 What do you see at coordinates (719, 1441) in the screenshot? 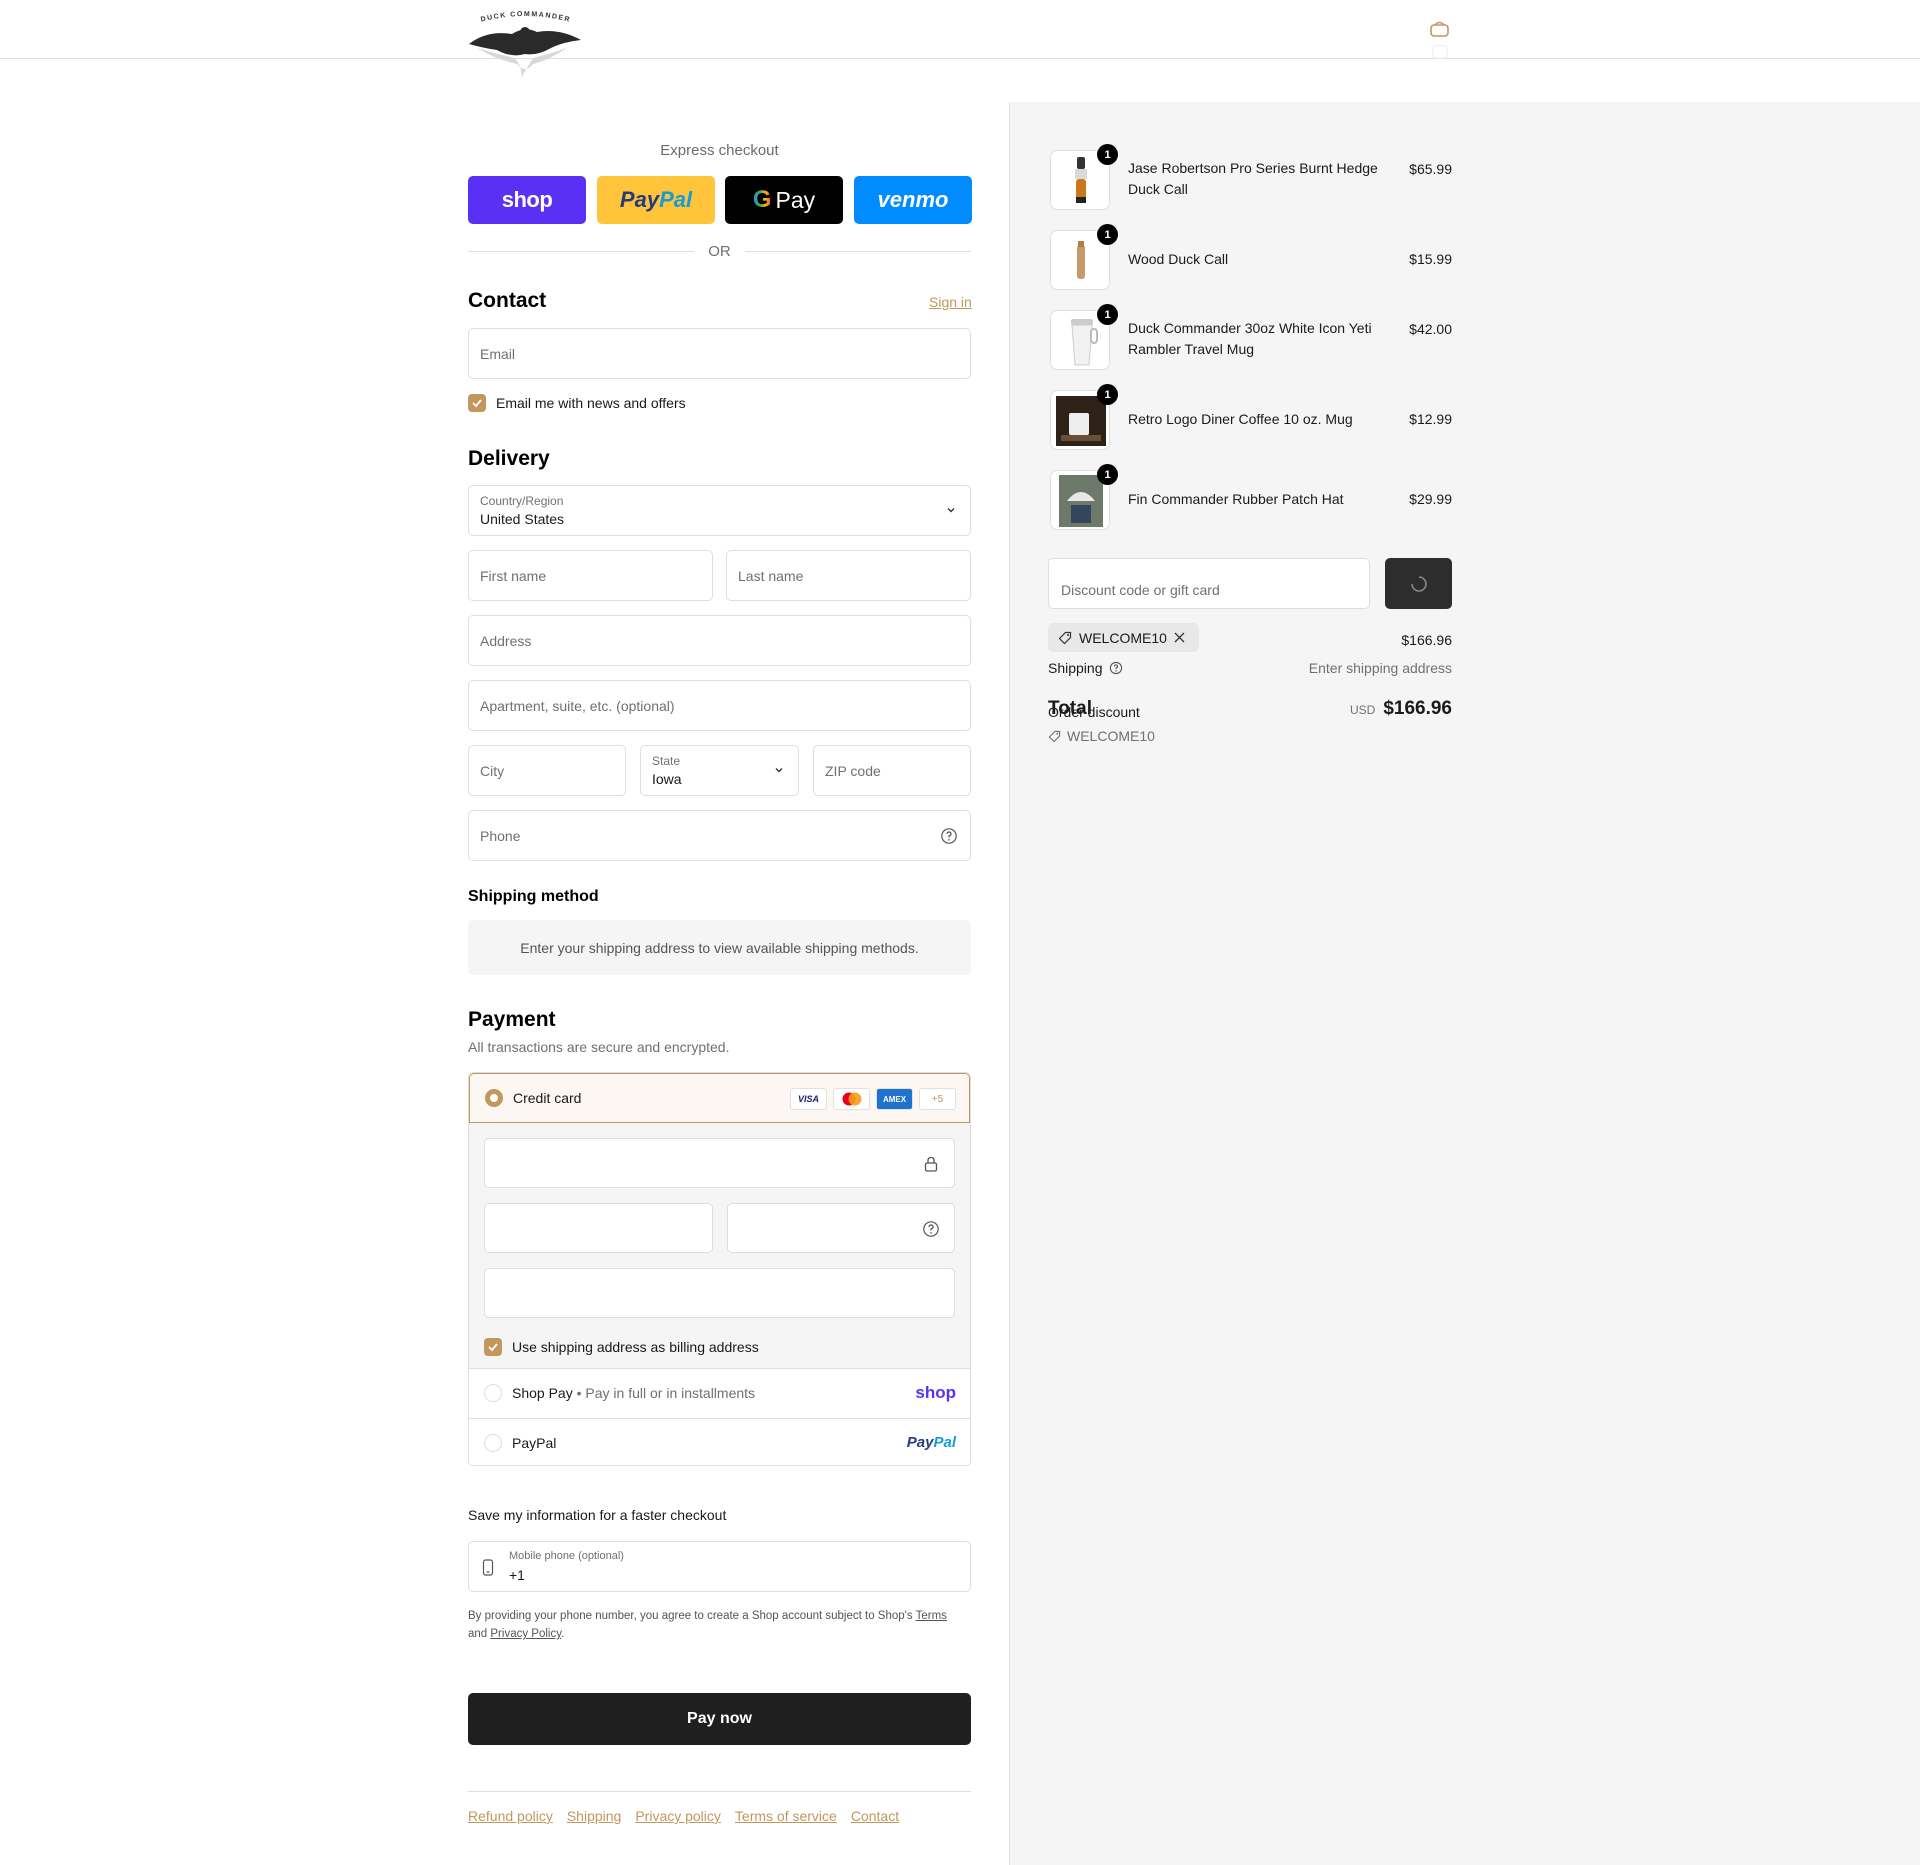
I see `paypal-option: PayPal PayPal` at bounding box center [719, 1441].